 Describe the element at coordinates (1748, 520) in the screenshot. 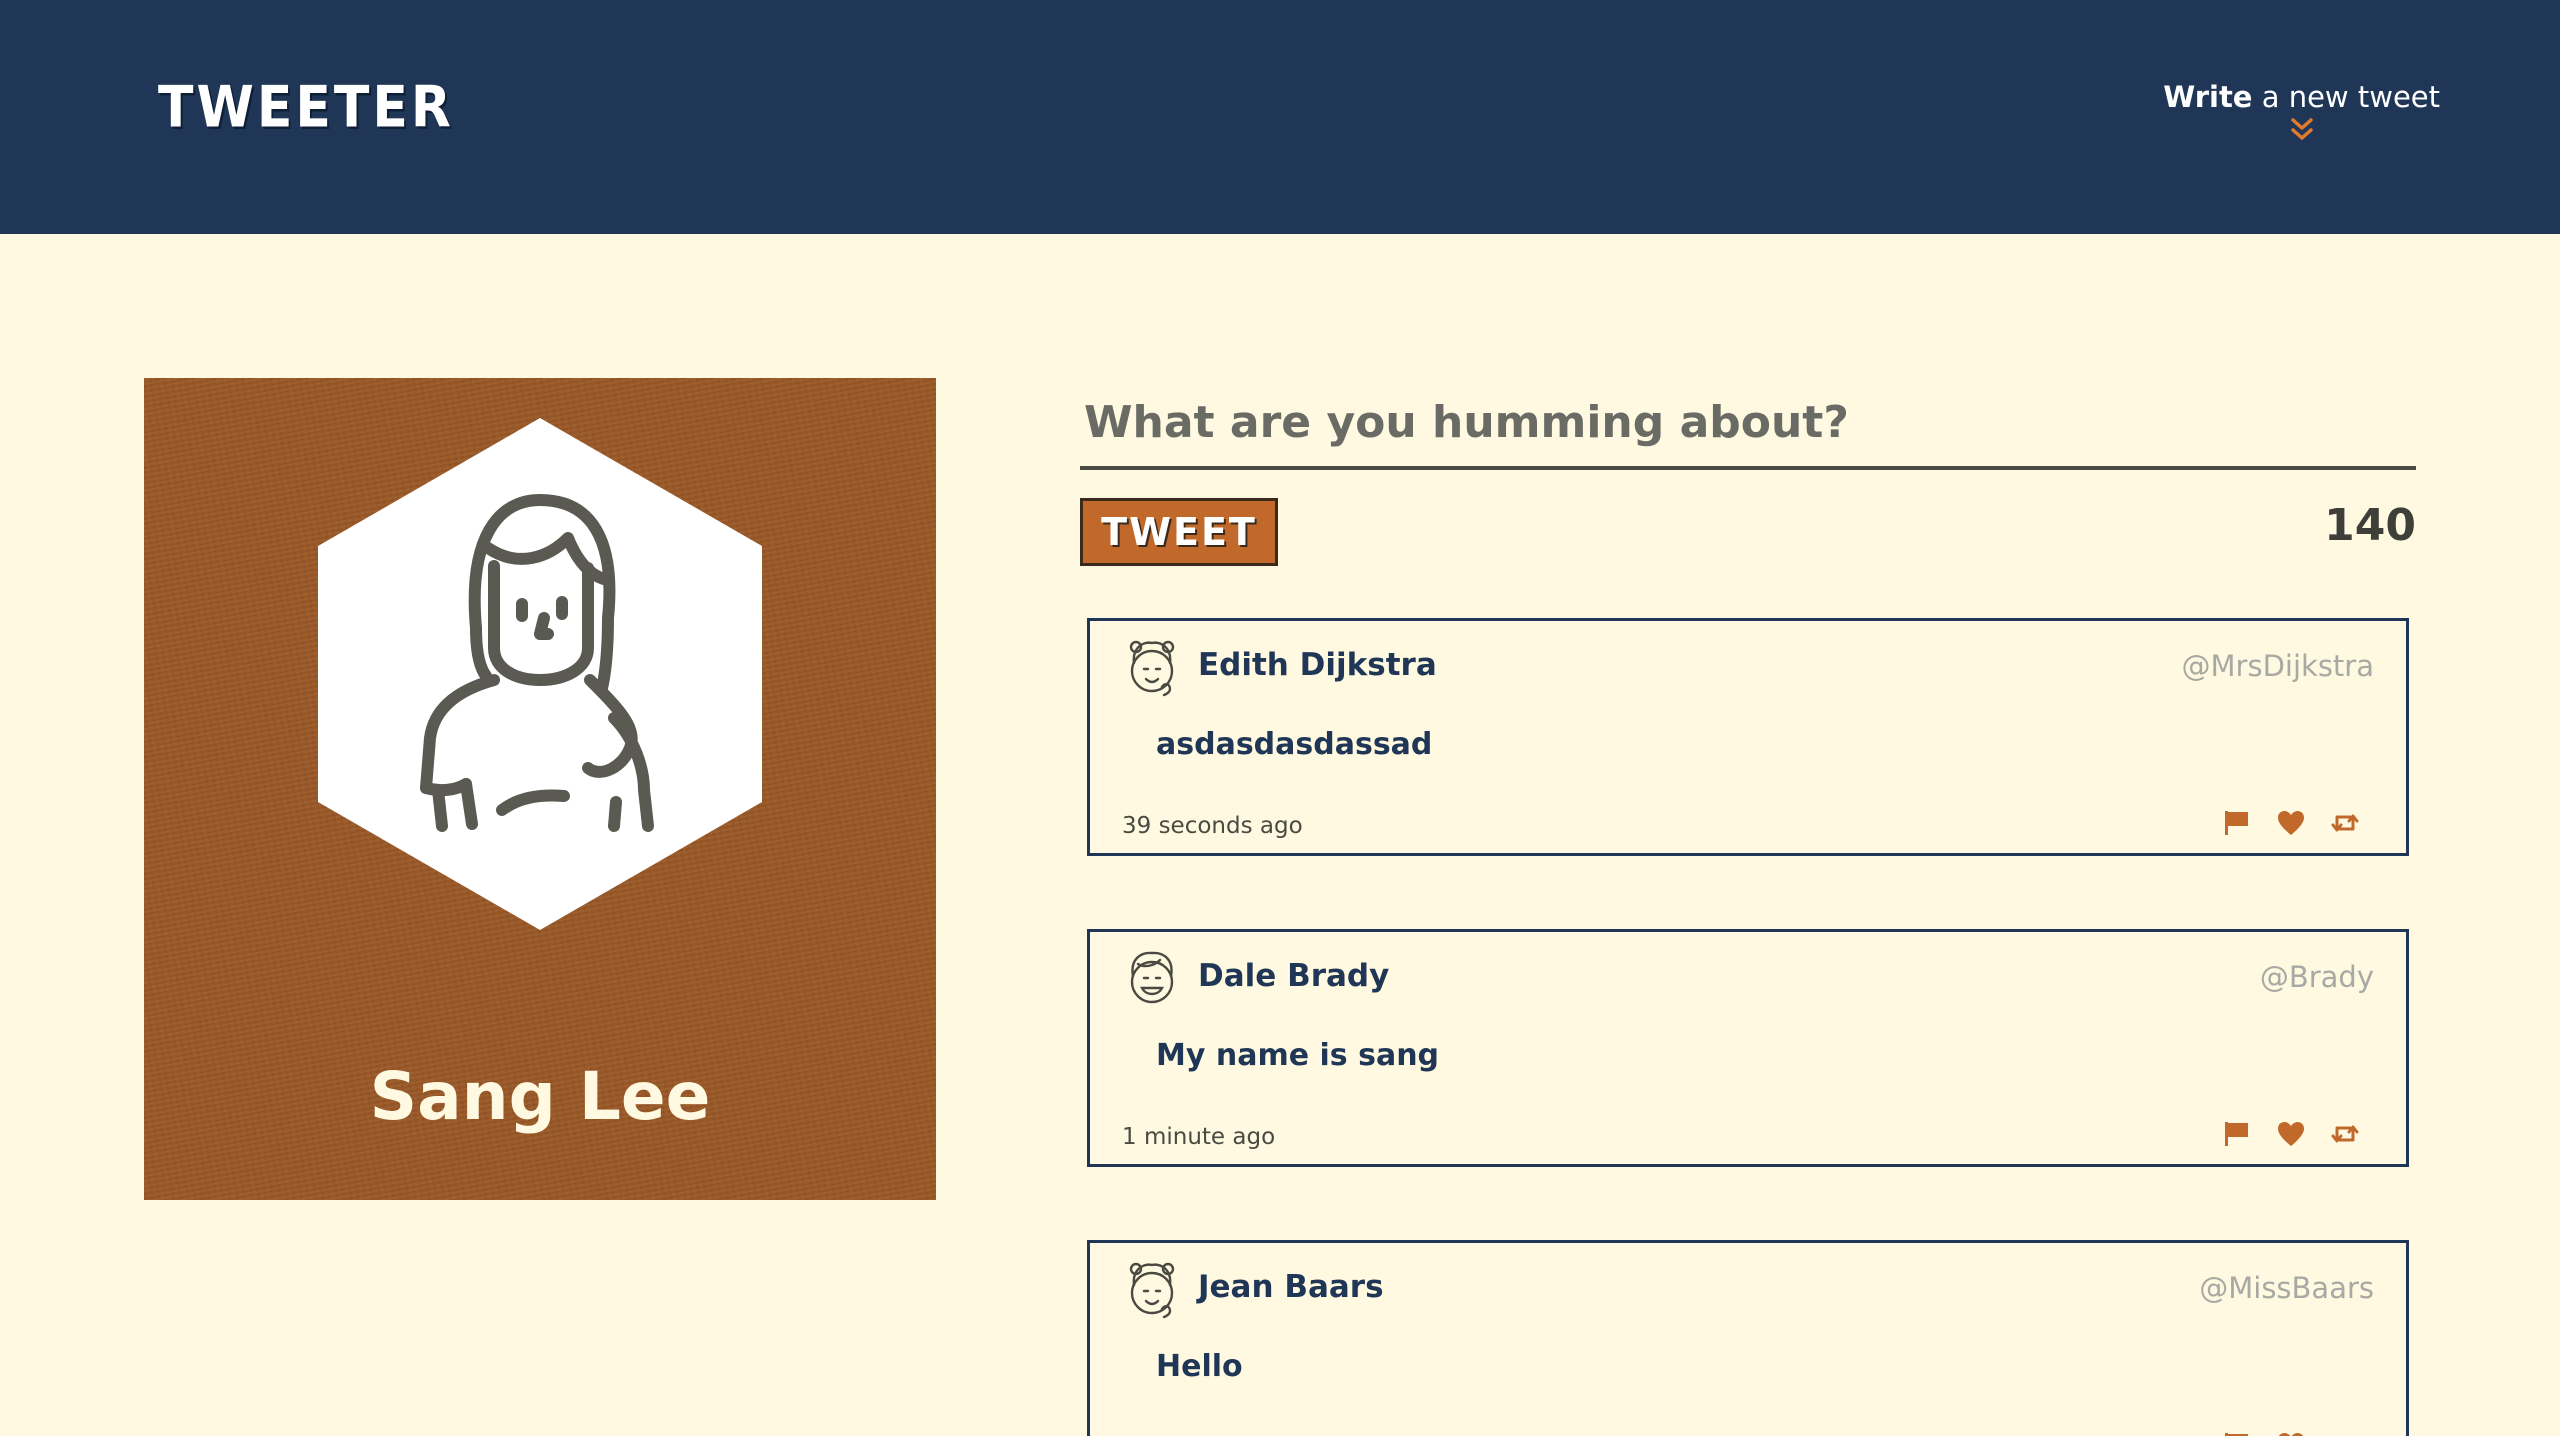

I see `compose-actions: TWEET 140` at that location.